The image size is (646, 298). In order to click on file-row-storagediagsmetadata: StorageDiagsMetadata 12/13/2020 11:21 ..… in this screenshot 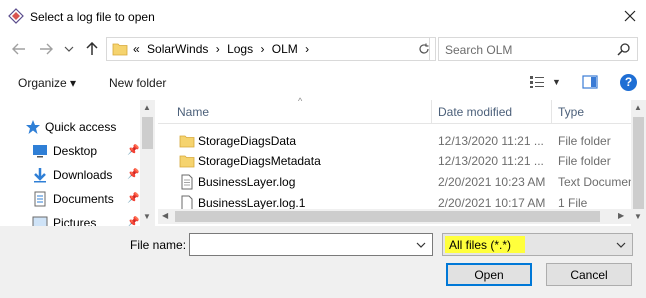, I will do `click(395, 161)`.